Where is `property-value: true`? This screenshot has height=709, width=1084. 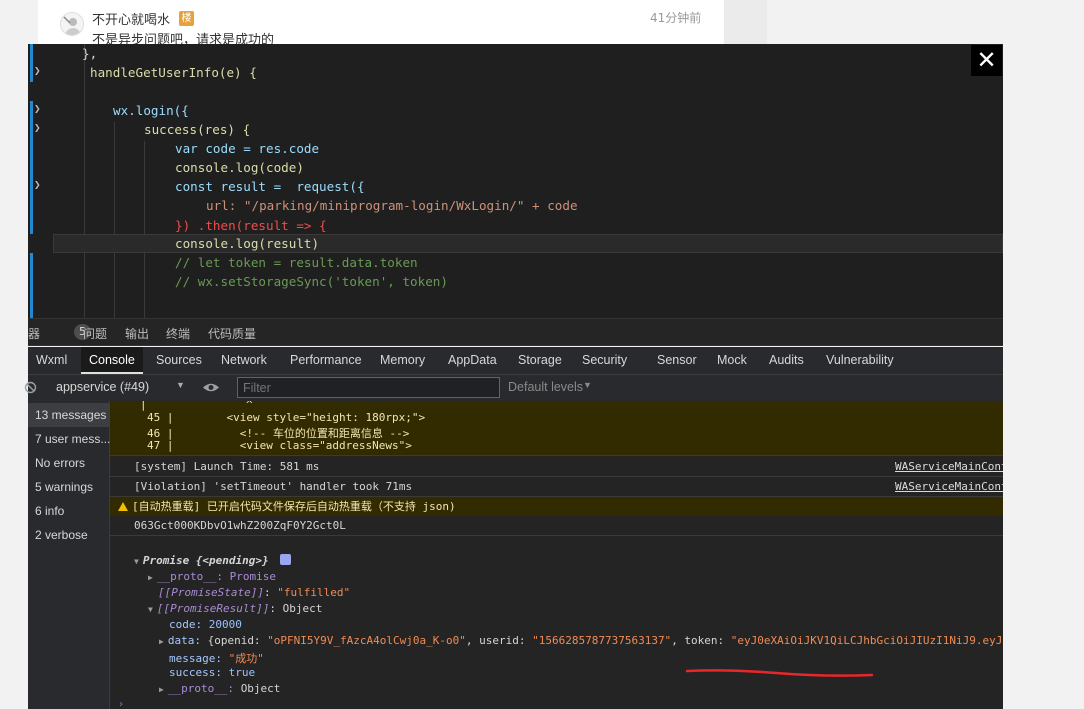
property-value: true is located at coordinates (242, 672).